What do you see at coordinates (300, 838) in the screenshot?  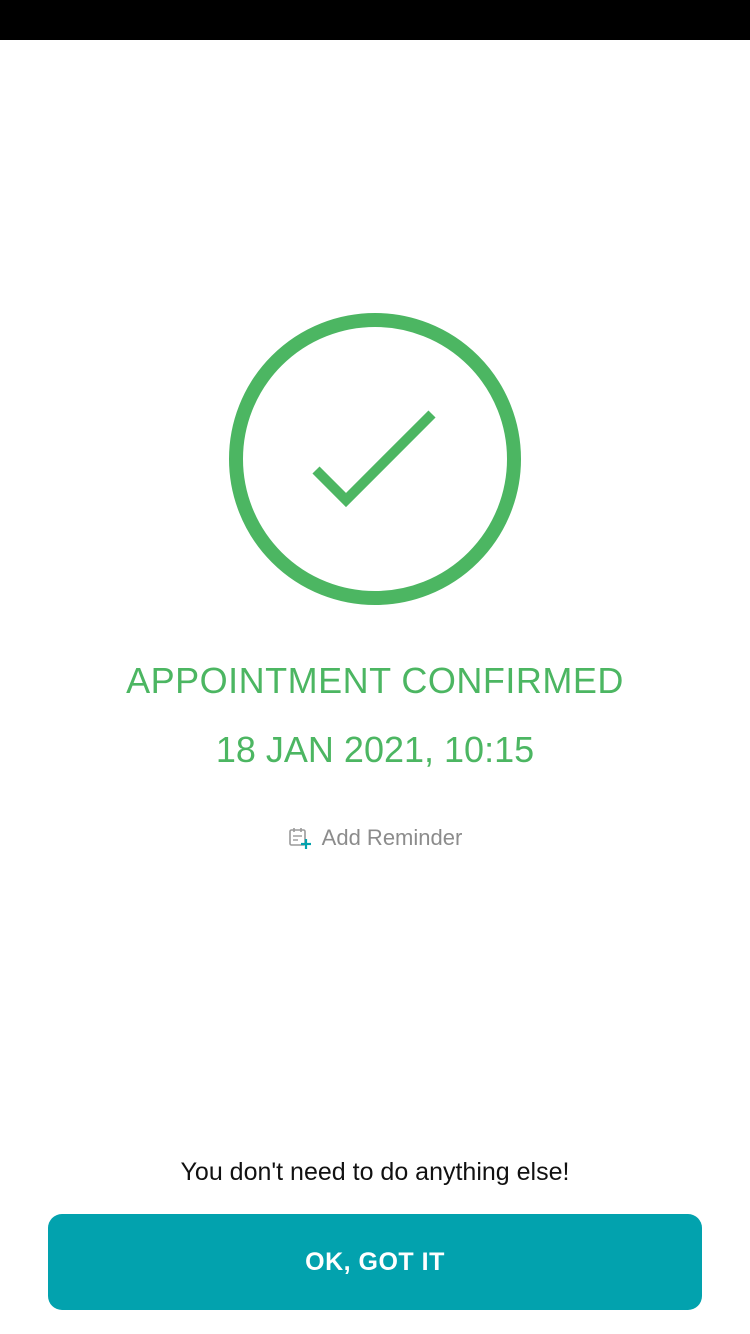 I see `calendar-add-icon` at bounding box center [300, 838].